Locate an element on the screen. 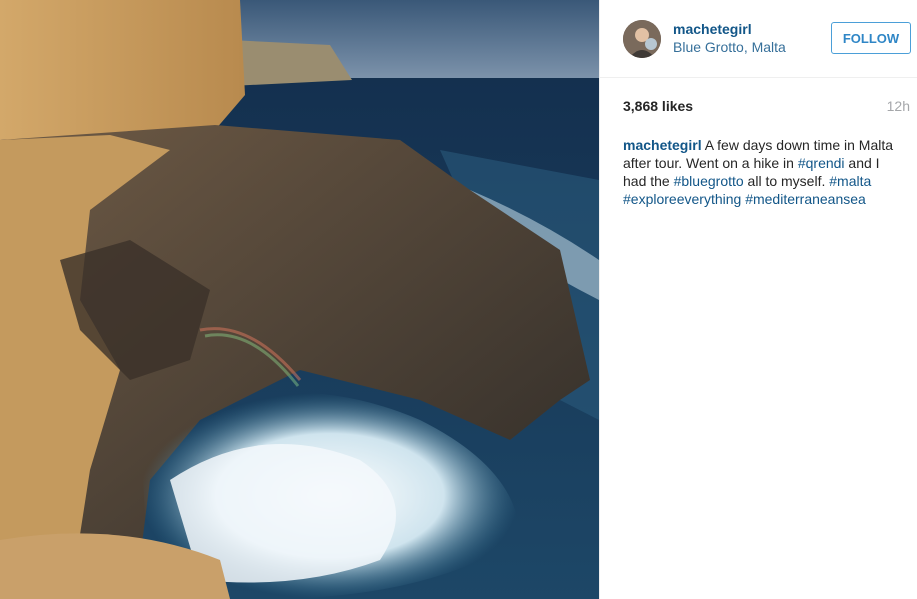 The width and height of the screenshot is (917, 599). likes-count: 3,868 likes is located at coordinates (658, 106).